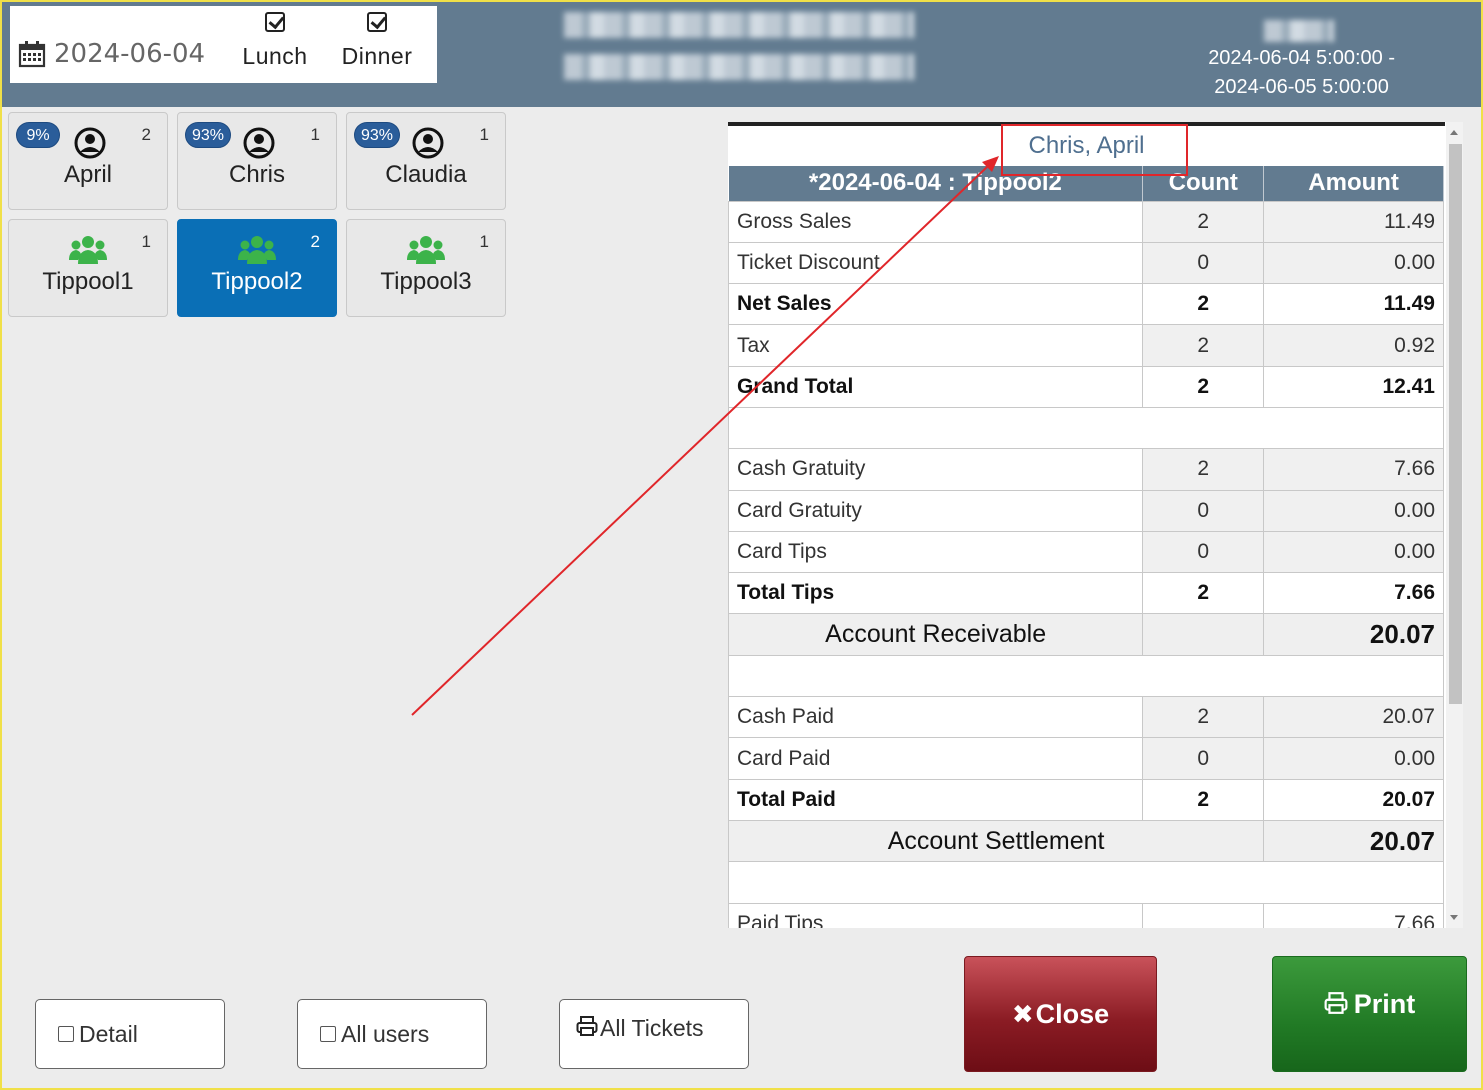 Image resolution: width=1483 pixels, height=1090 pixels. What do you see at coordinates (38, 135) in the screenshot?
I see `percent-badge: 9%` at bounding box center [38, 135].